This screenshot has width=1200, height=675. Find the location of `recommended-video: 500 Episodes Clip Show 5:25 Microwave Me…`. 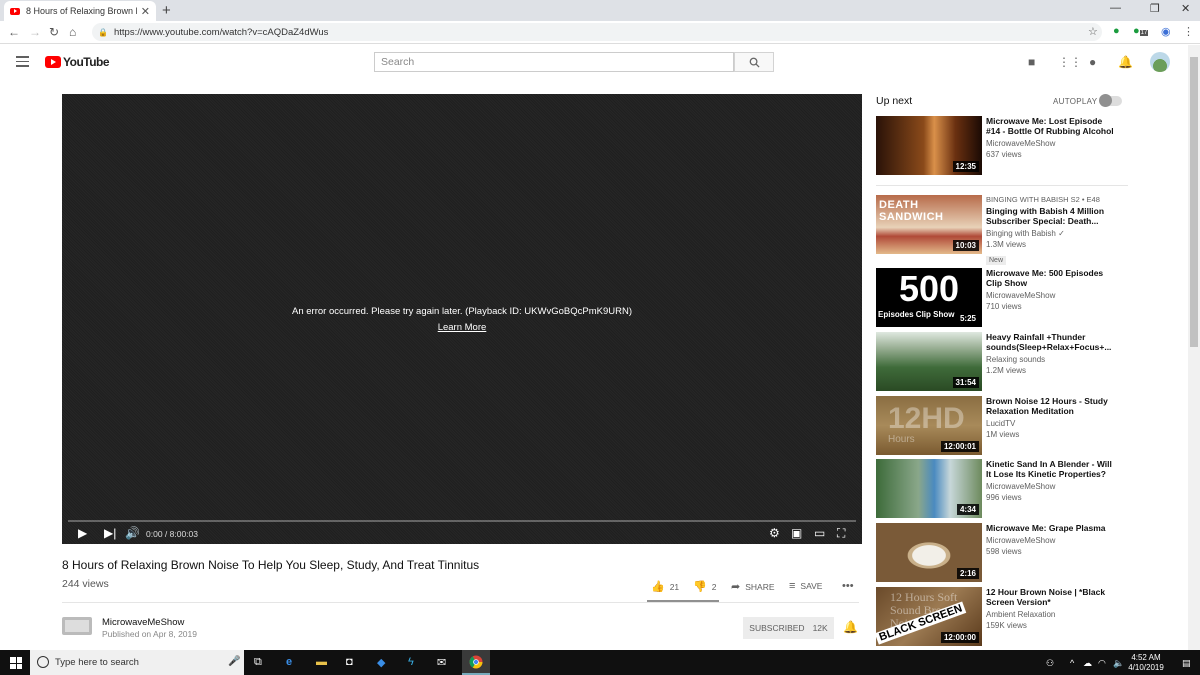

recommended-video: 500 Episodes Clip Show 5:25 Microwave Me… is located at coordinates (1026, 298).